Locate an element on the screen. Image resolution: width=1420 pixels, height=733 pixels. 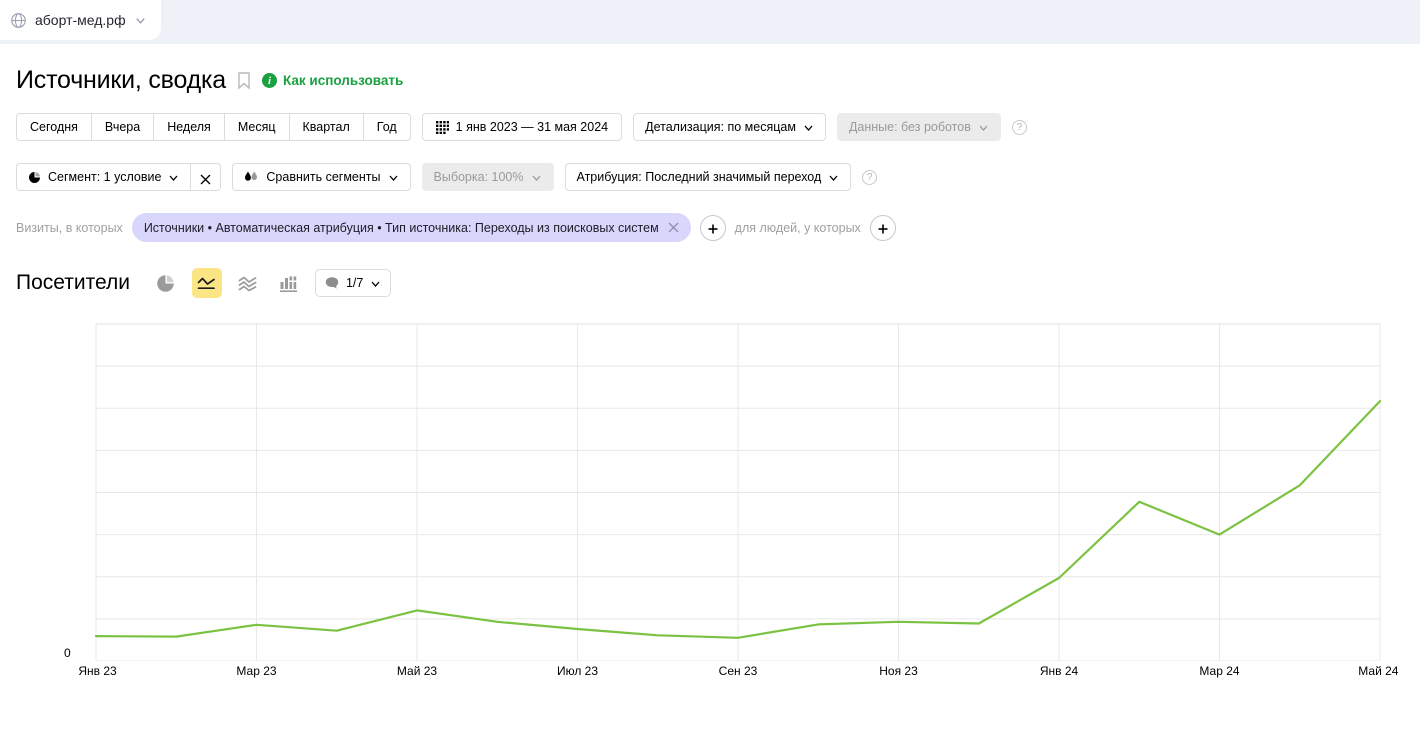
x-axis-tick-label: Ноя 23 is located at coordinates (898, 671).